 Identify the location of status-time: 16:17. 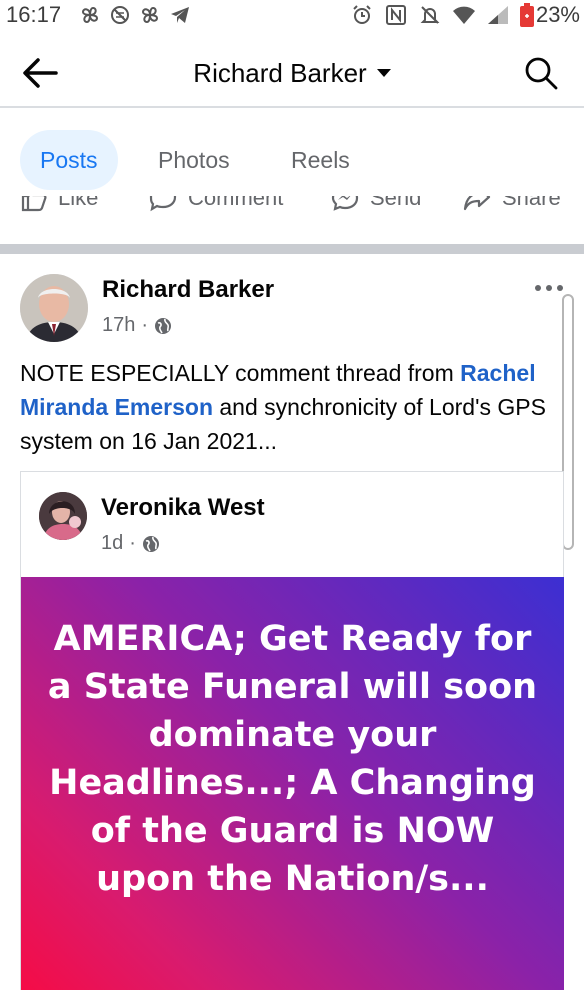
(34, 14).